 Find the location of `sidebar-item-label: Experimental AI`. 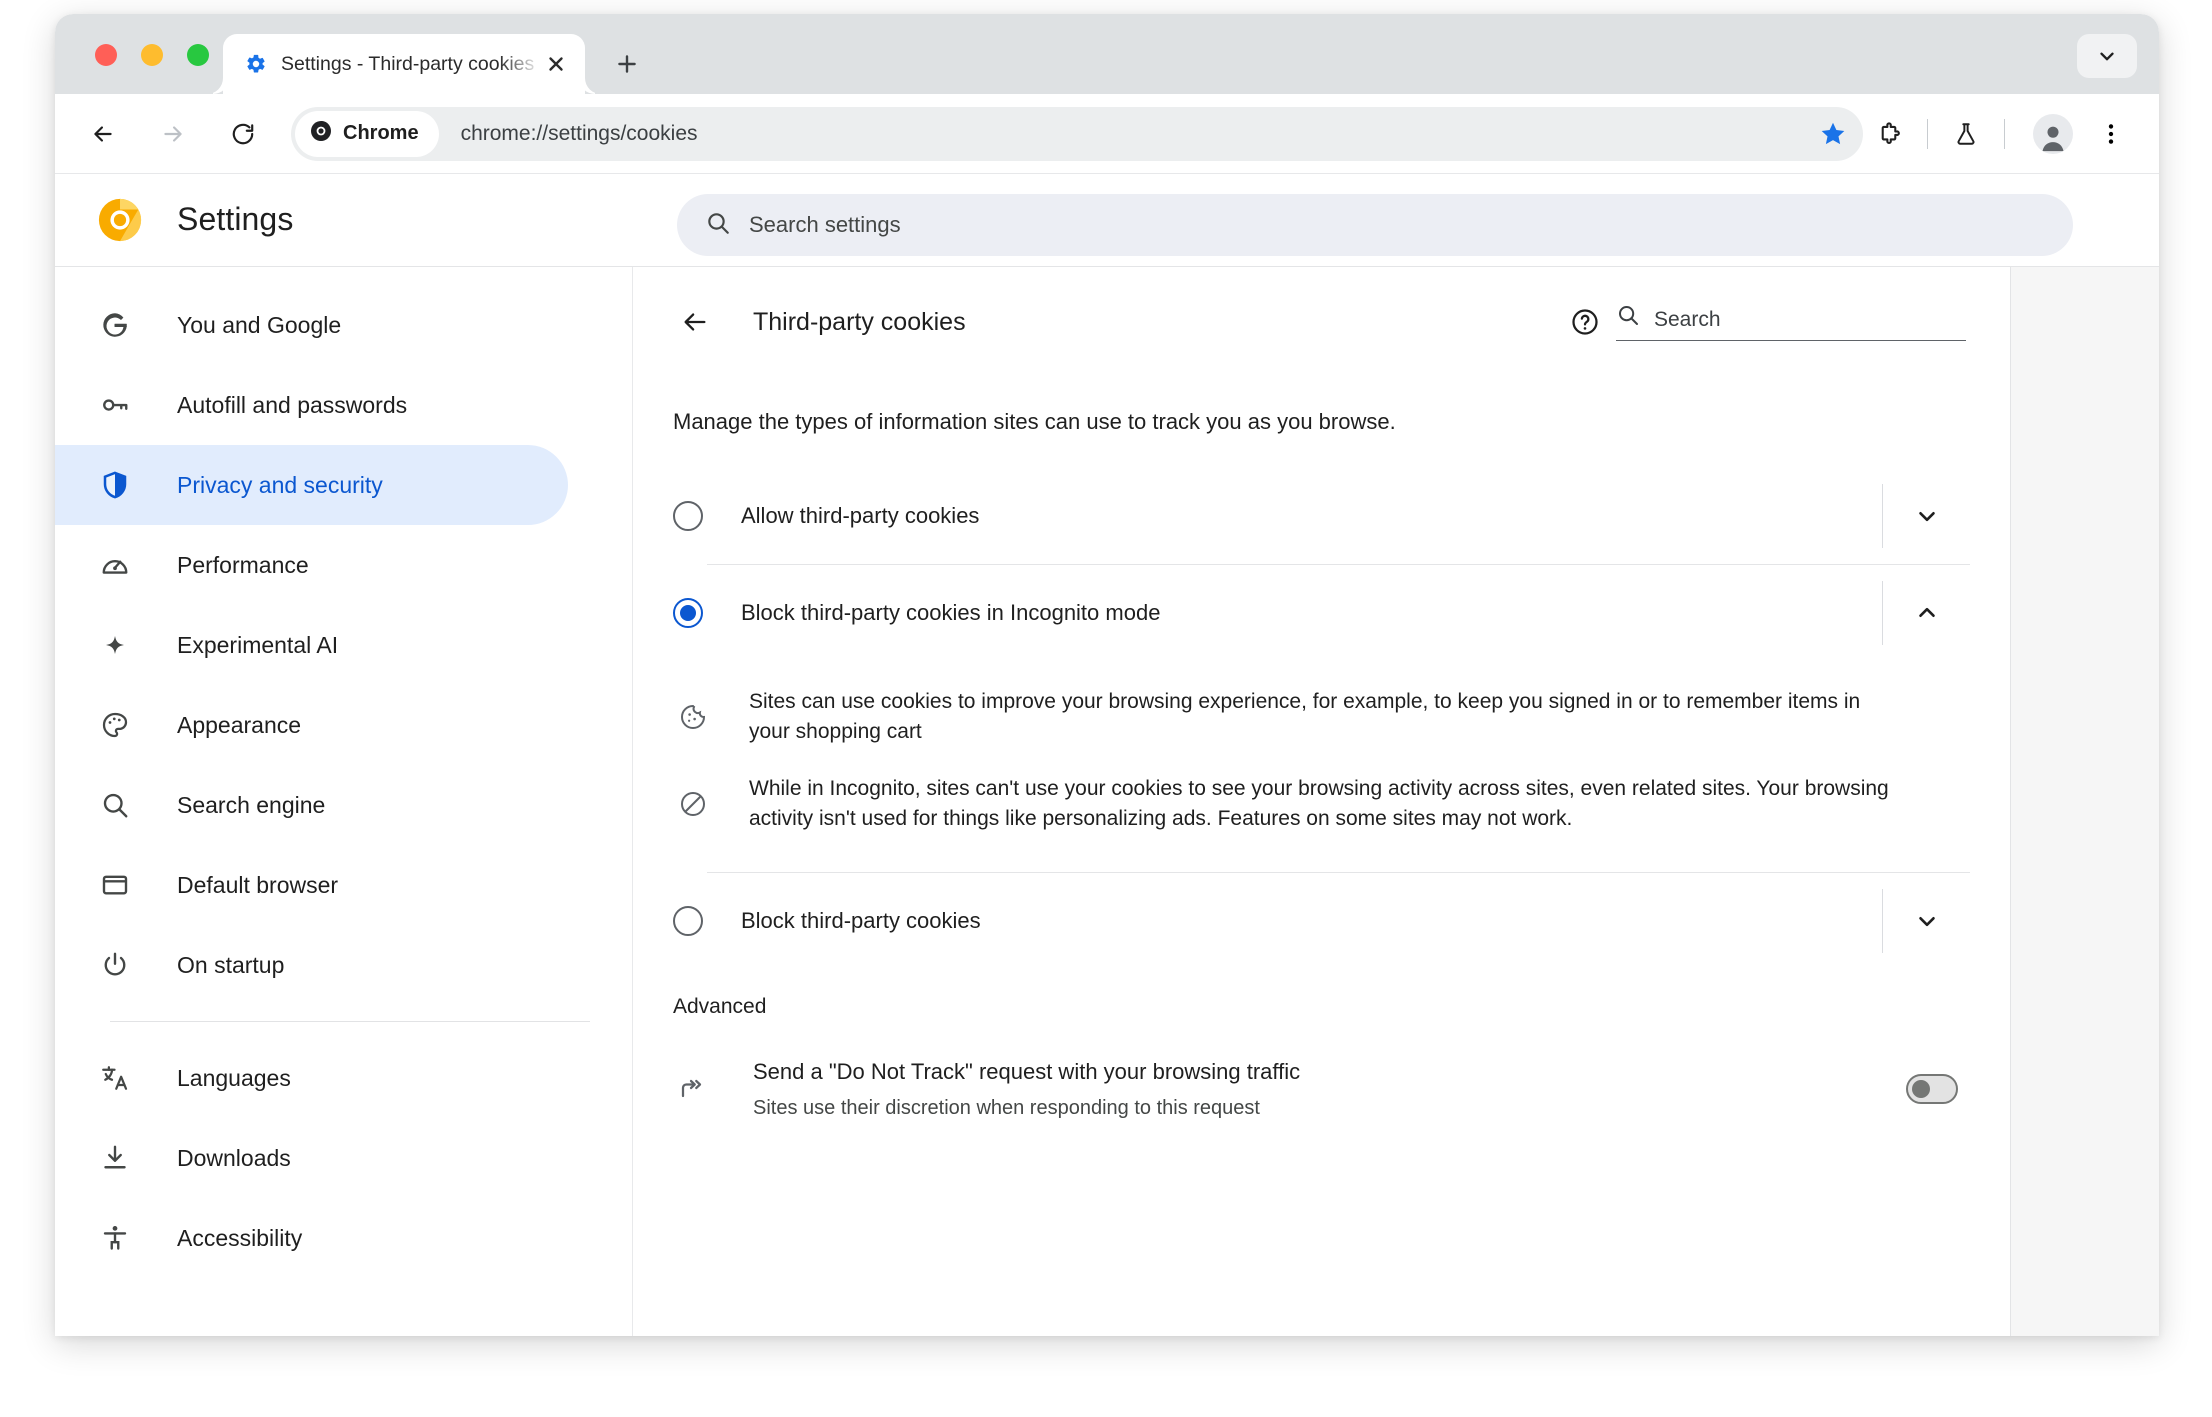

sidebar-item-label: Experimental AI is located at coordinates (258, 644).